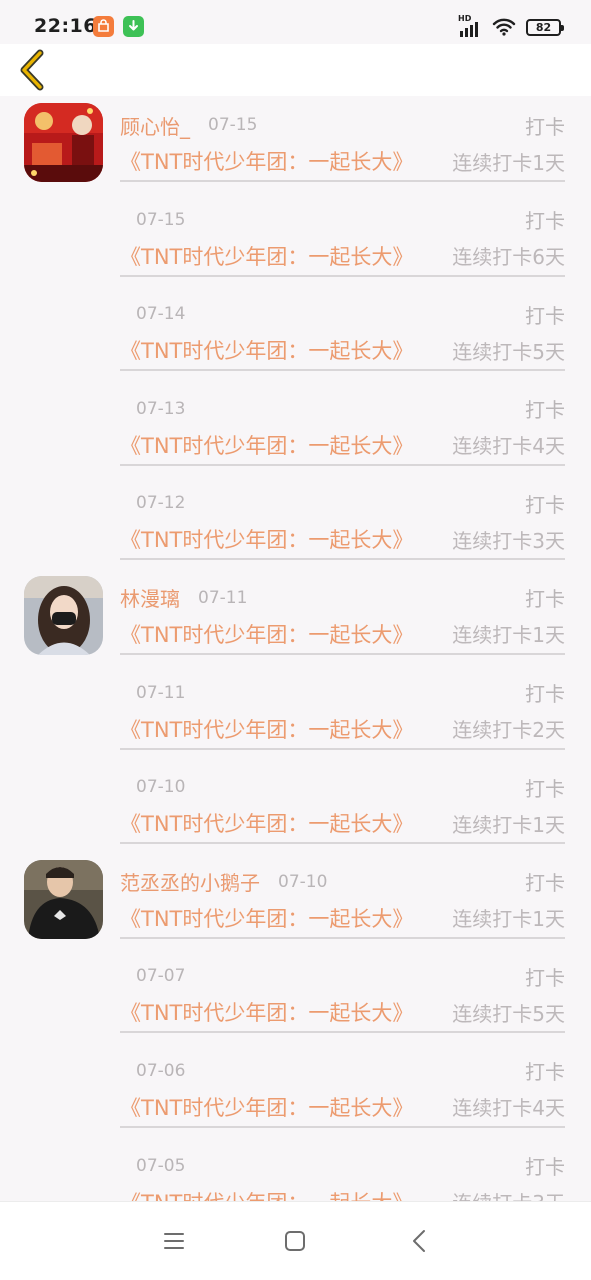 This screenshot has height=1280, width=591. Describe the element at coordinates (190, 881) in the screenshot. I see `username: 范丞丞的小鹅子` at that location.